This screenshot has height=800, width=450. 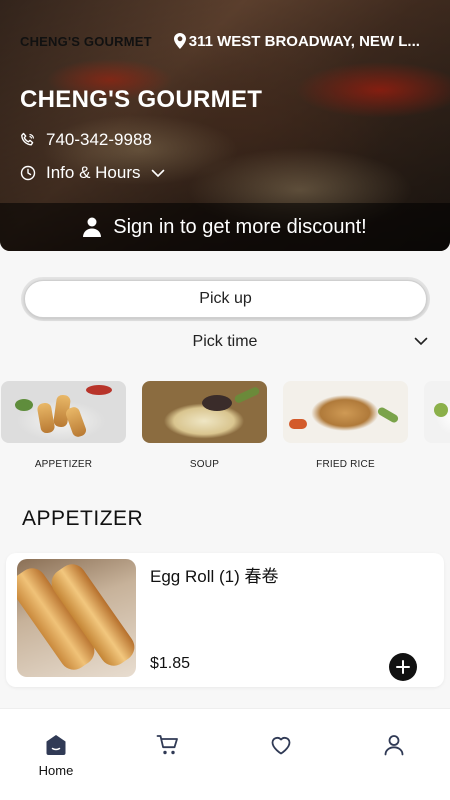 I want to click on tab-favorites, so click(x=281, y=754).